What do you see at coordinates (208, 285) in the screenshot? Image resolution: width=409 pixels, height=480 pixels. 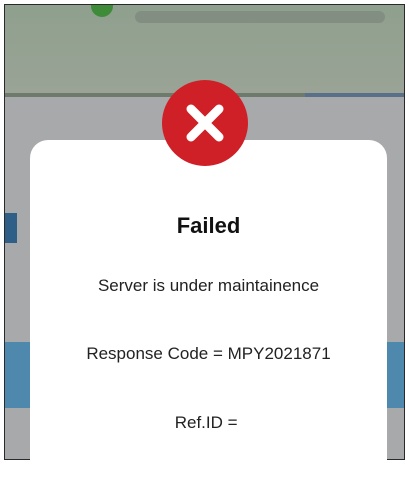 I see `dialog-message: Server is under maintainence` at bounding box center [208, 285].